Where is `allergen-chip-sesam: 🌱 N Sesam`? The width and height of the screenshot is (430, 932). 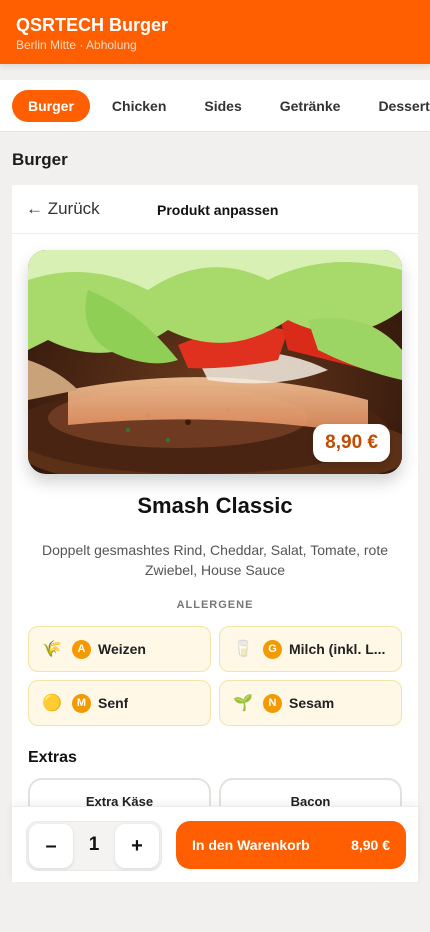 allergen-chip-sesam: 🌱 N Sesam is located at coordinates (310, 703).